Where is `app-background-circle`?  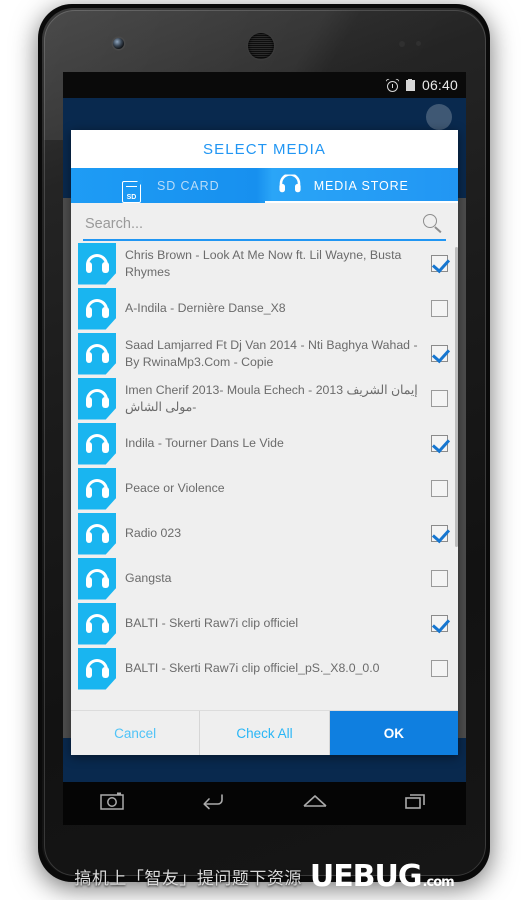 app-background-circle is located at coordinates (439, 117).